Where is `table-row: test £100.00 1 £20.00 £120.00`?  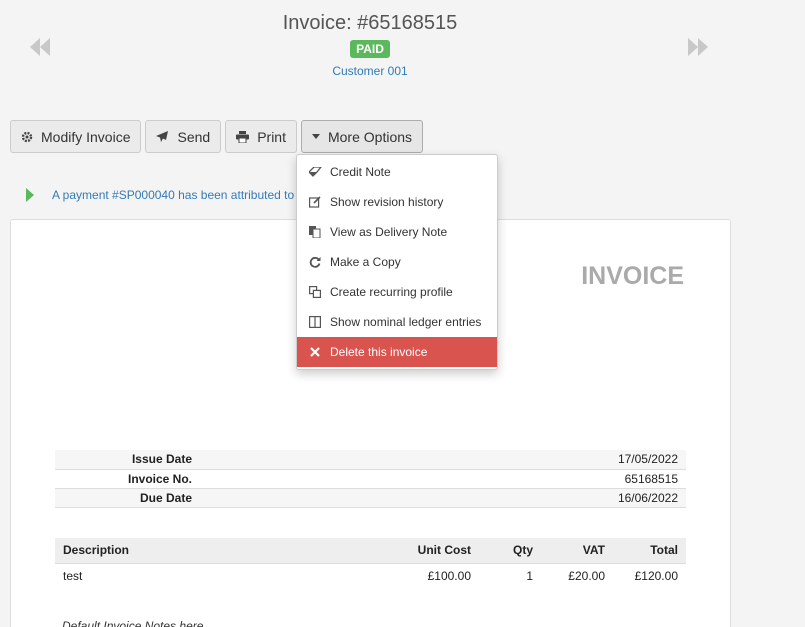
table-row: test £100.00 1 £20.00 £120.00 is located at coordinates (370, 576).